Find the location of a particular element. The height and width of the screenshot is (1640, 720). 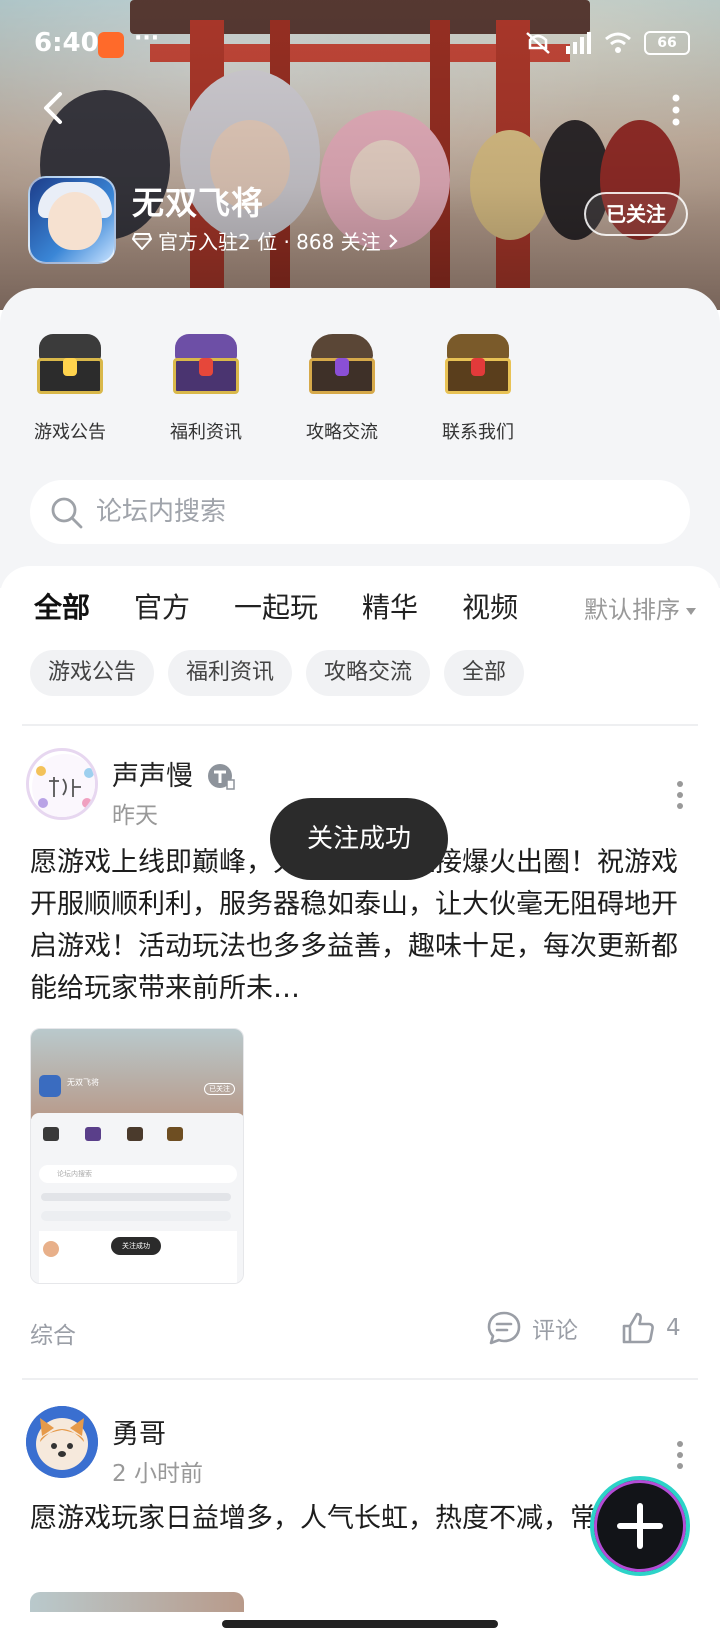

quick-link-game-announcements: 游戏公告 is located at coordinates (70, 388).